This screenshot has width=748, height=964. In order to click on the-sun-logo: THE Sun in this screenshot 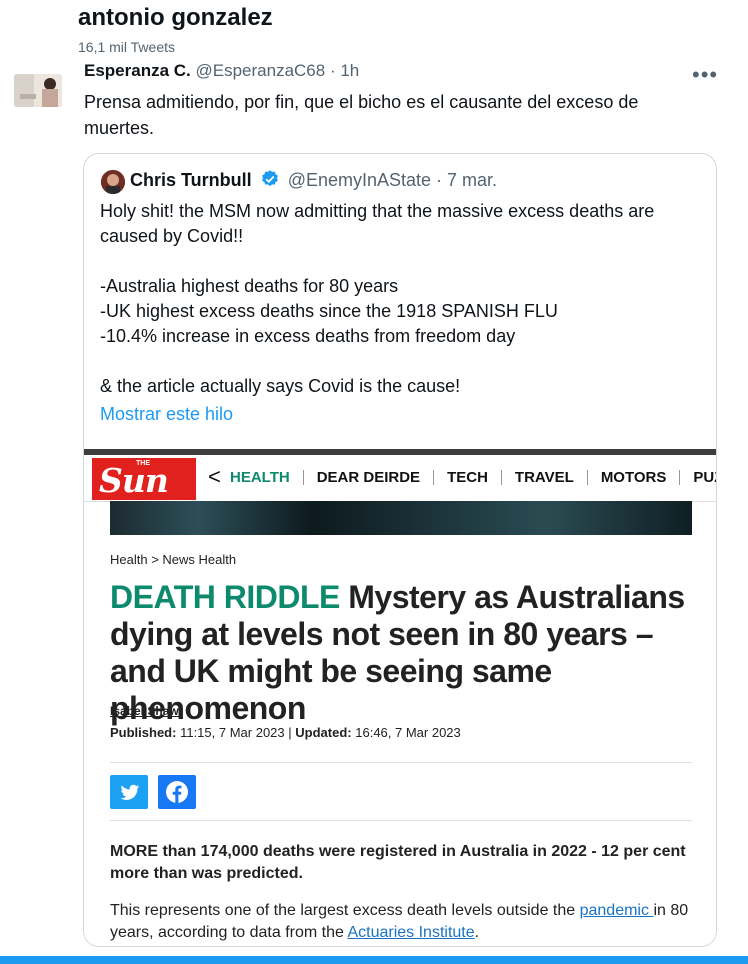, I will do `click(144, 479)`.